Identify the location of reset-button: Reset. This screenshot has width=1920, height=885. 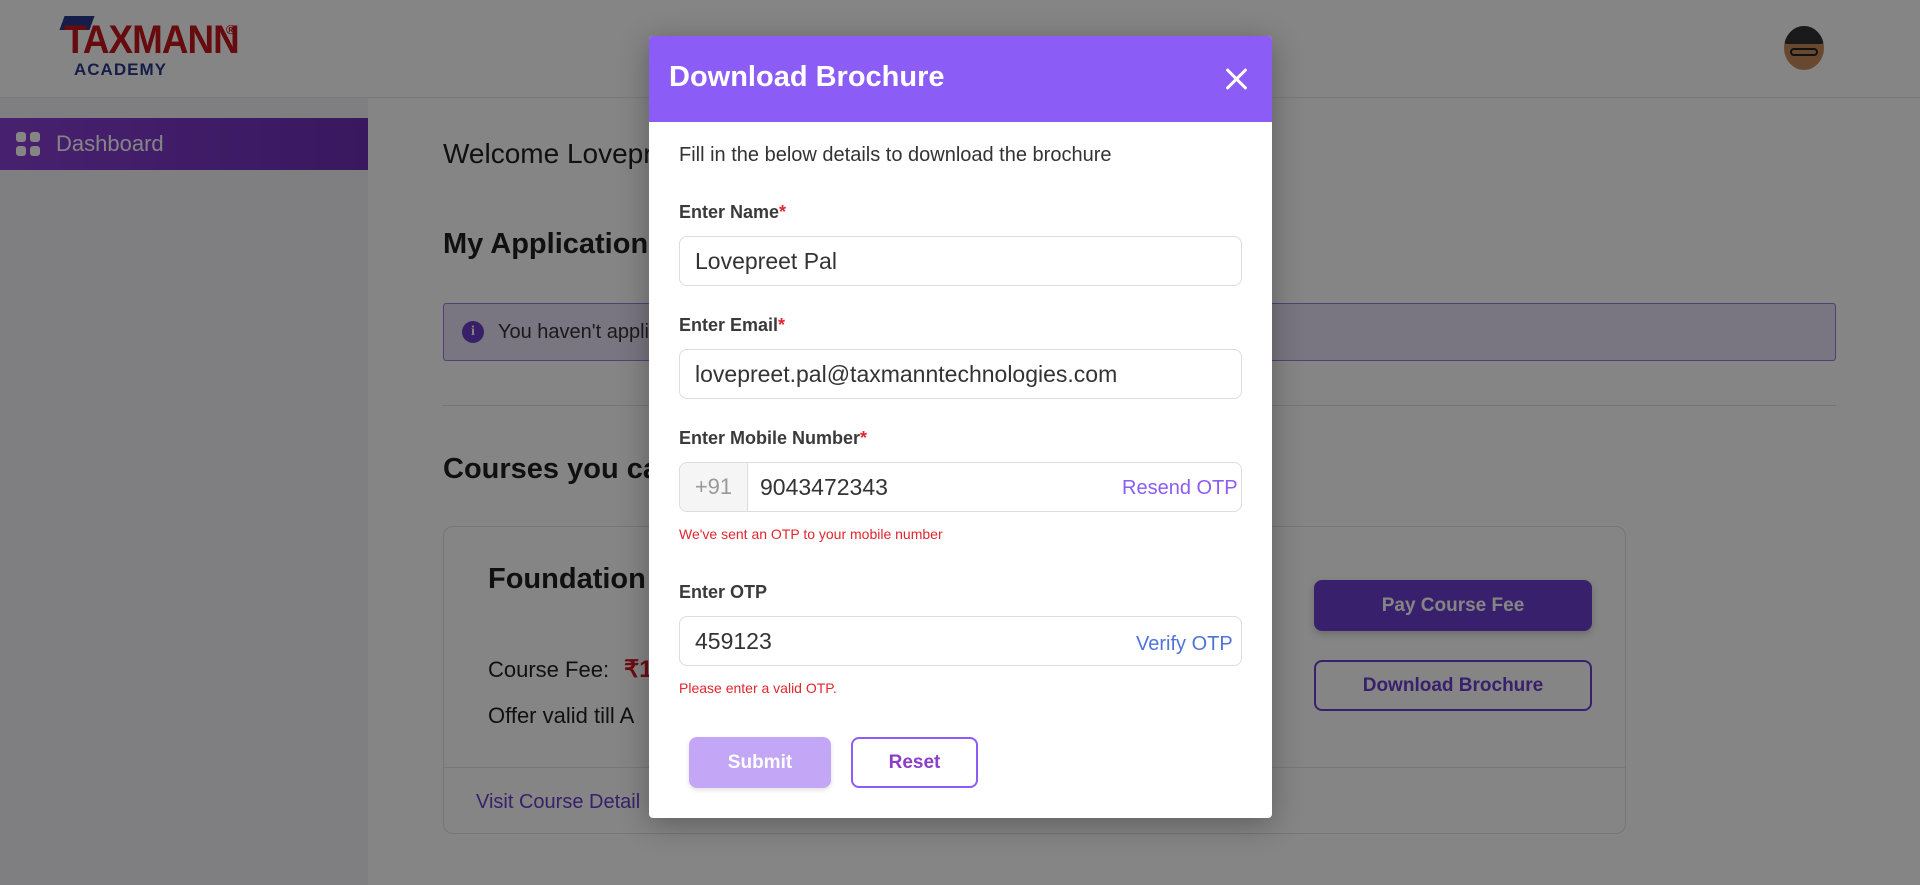
(914, 762).